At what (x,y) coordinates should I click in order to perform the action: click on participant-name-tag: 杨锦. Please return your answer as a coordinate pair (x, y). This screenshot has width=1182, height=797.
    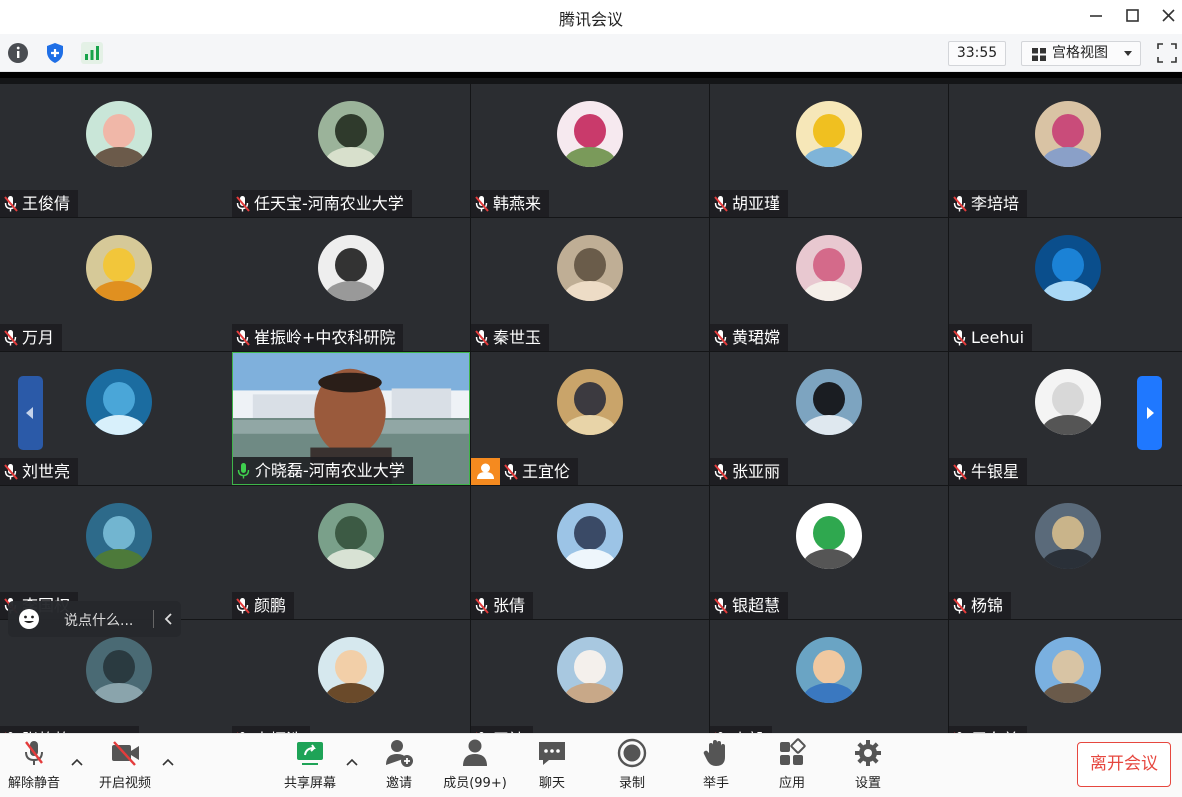
    Looking at the image, I should click on (980, 605).